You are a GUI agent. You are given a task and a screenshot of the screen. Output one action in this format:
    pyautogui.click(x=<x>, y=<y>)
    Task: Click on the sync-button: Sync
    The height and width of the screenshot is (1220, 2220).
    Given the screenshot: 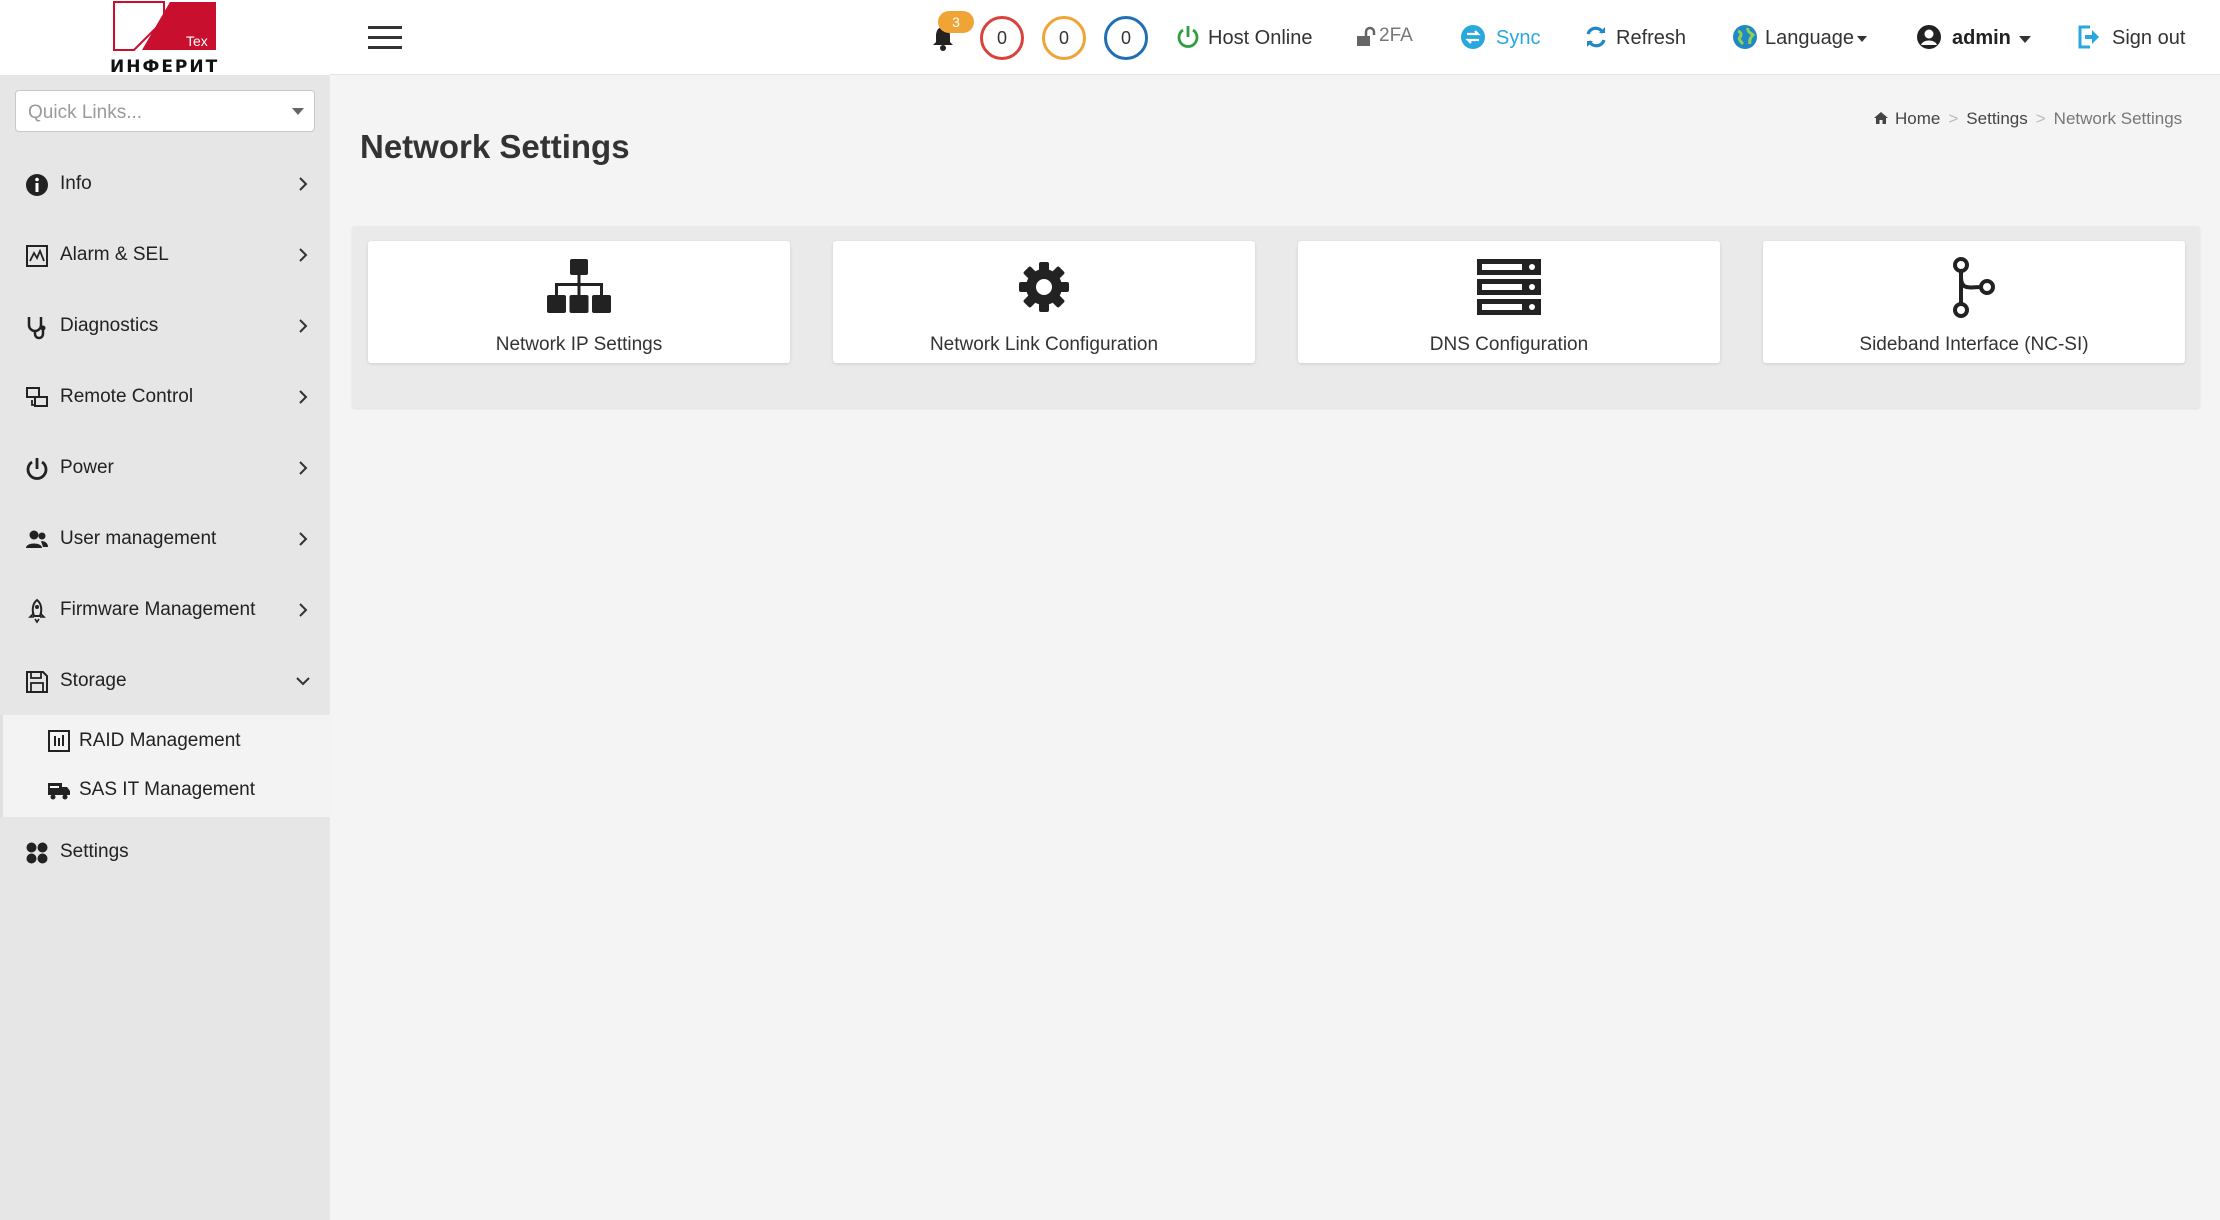 What is the action you would take?
    pyautogui.click(x=1500, y=38)
    